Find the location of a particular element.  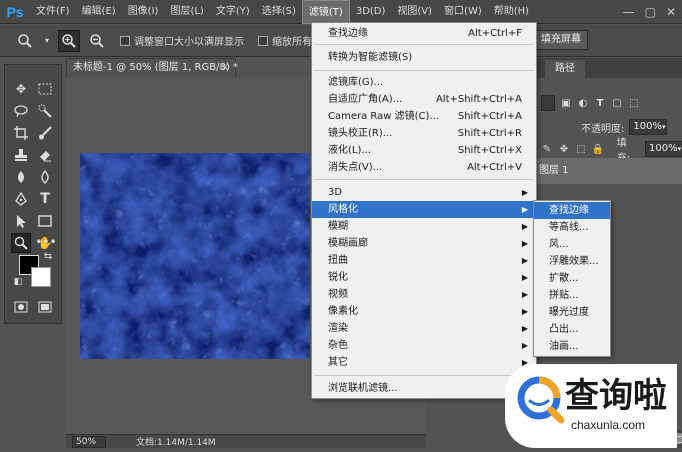

zoom-all-checkbox: 缩放所有 is located at coordinates (285, 40).